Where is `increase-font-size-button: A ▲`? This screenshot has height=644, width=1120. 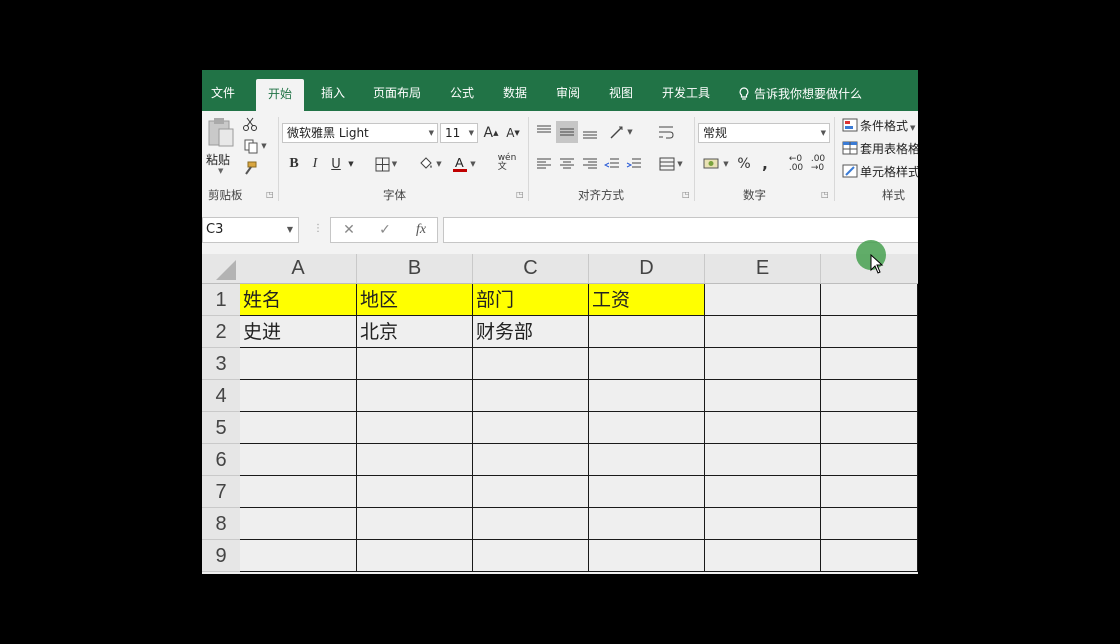
increase-font-size-button: A ▲ is located at coordinates (491, 133).